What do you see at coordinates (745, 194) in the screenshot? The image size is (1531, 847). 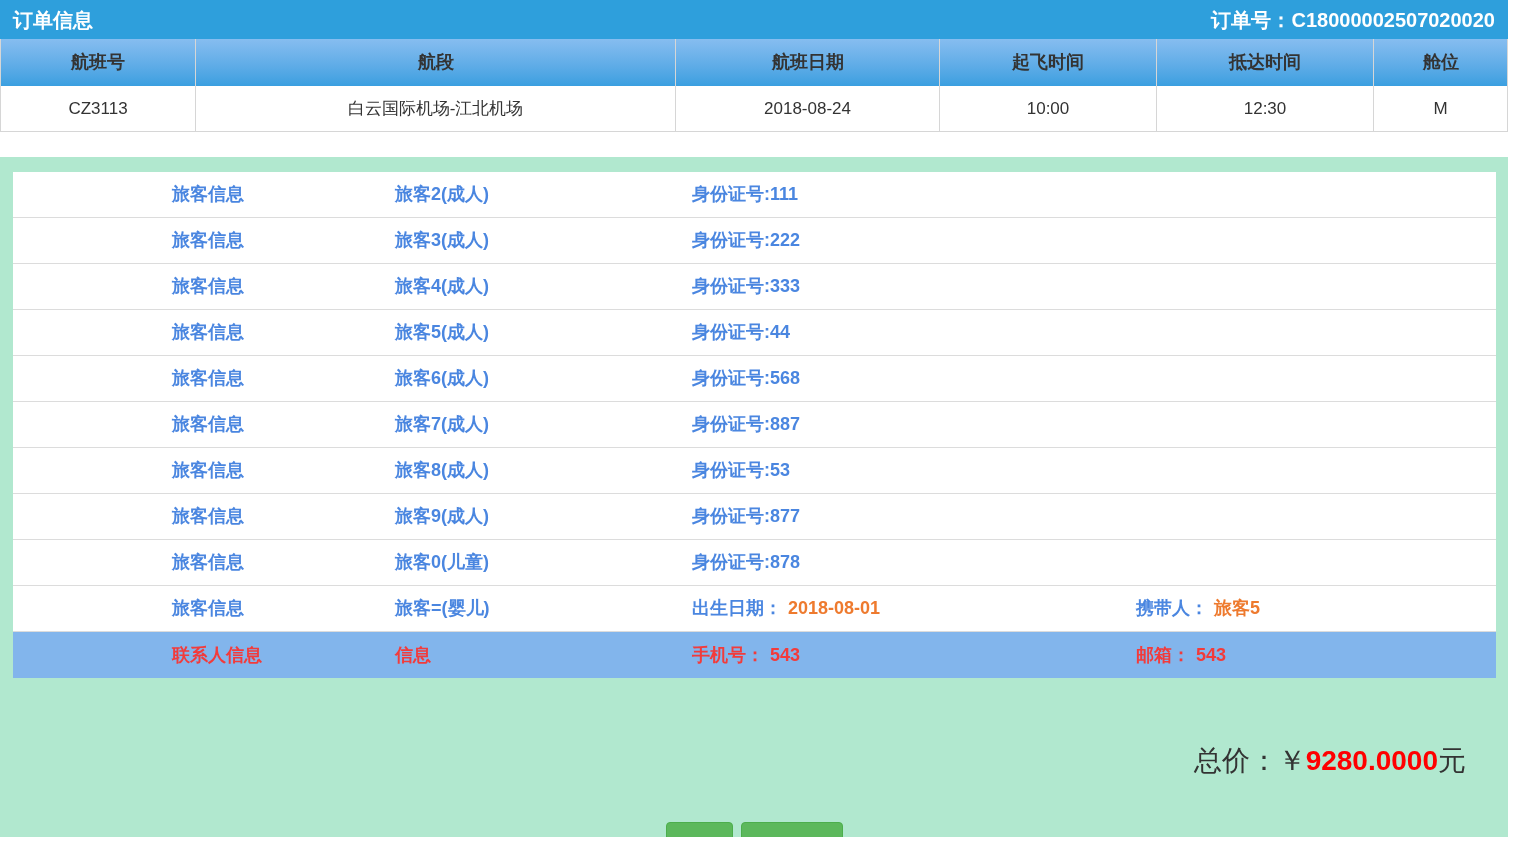 I see `info-text: 身份证号:111` at bounding box center [745, 194].